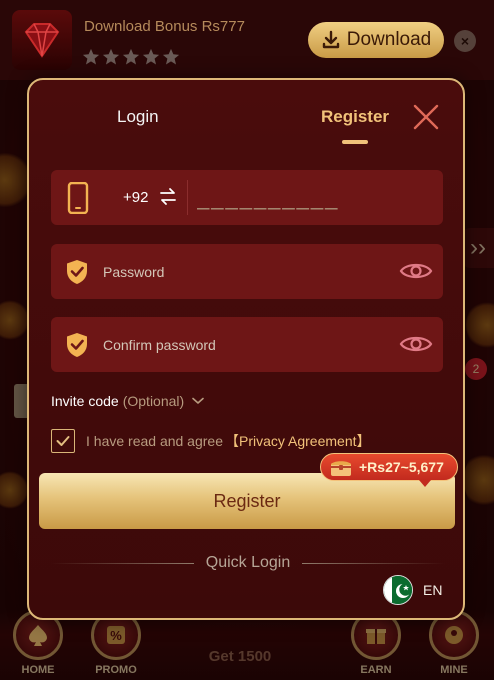 The height and width of the screenshot is (680, 494). I want to click on phone-input, so click(315, 197).